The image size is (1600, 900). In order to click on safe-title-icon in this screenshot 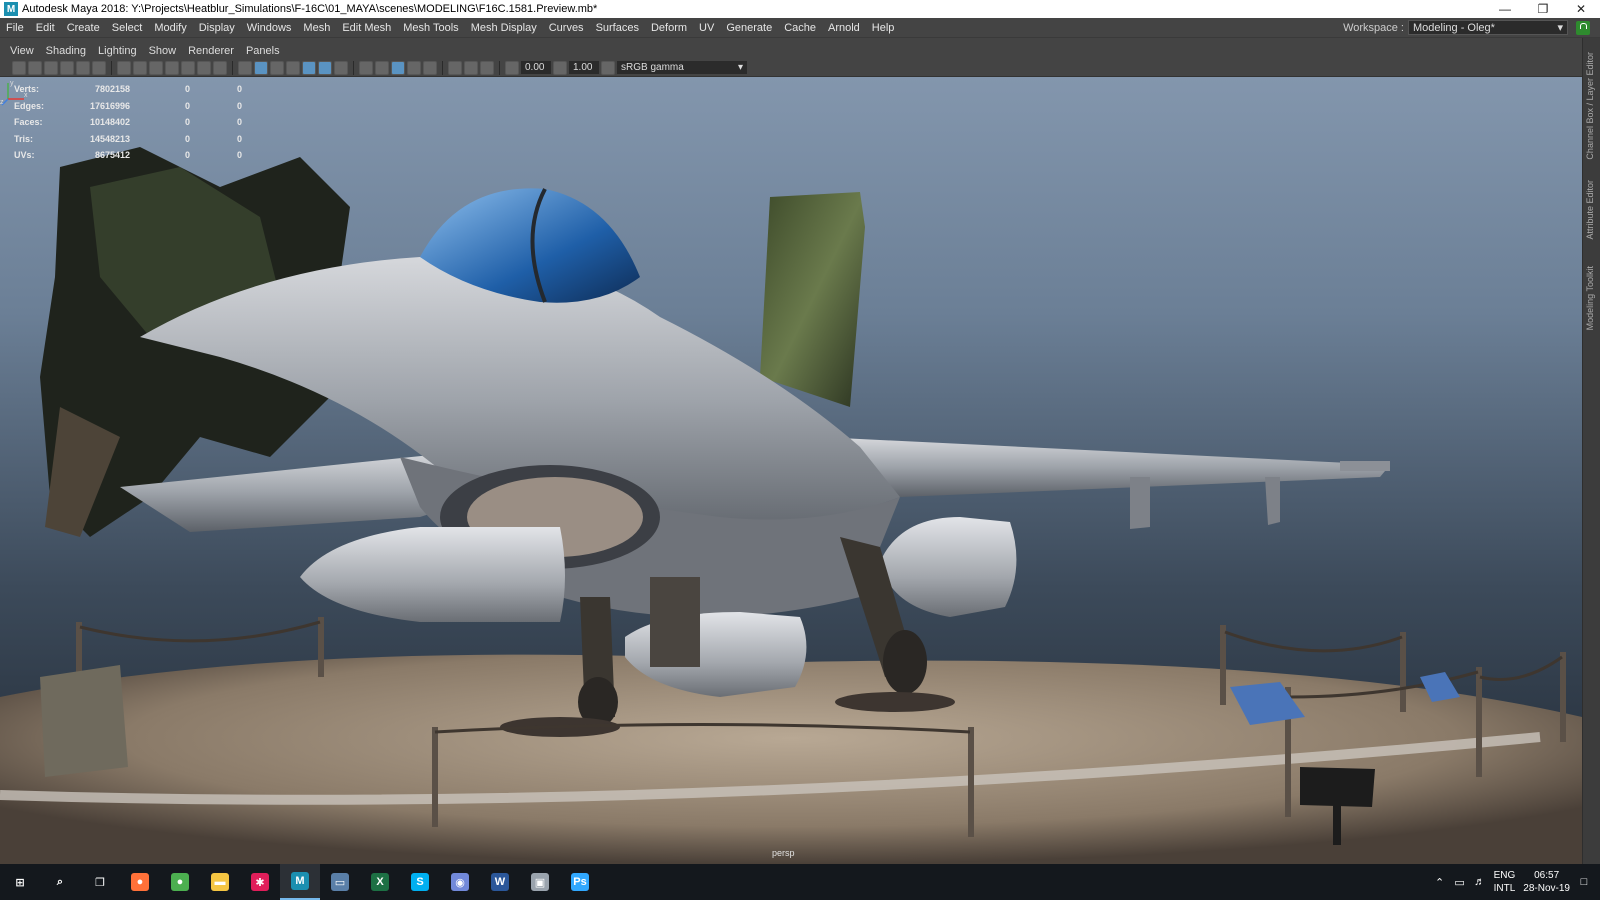, I will do `click(220, 67)`.